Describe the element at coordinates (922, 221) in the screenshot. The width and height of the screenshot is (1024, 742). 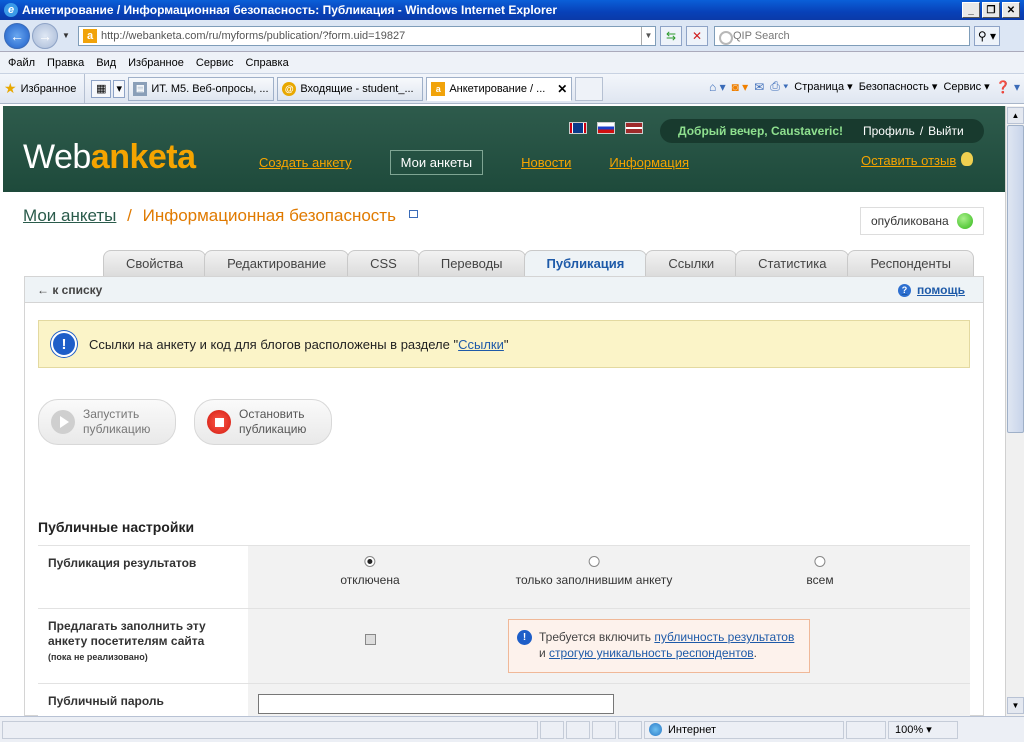
I see `status-badge: опубликована` at that location.